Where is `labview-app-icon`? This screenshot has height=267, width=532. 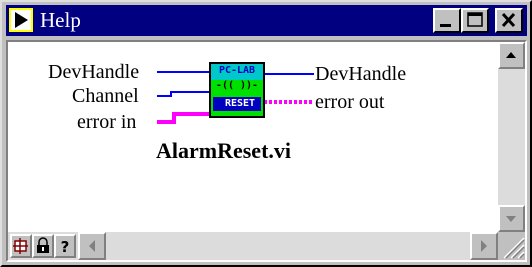
labview-app-icon is located at coordinates (21, 20).